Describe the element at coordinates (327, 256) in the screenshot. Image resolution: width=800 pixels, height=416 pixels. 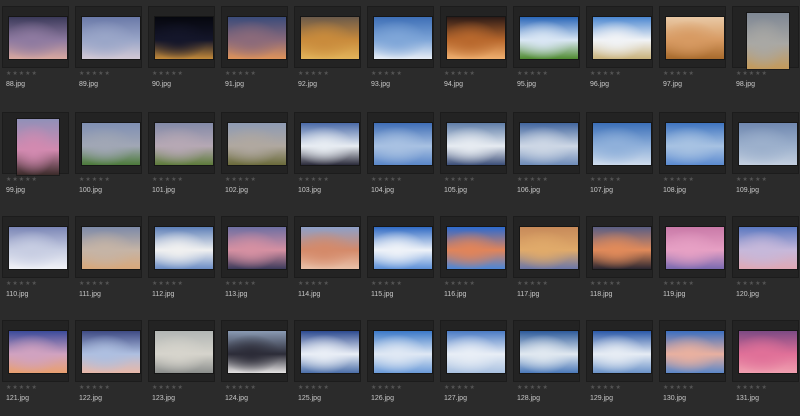
I see `thumbnail-item: ★★★★★ 114.jpg` at that location.